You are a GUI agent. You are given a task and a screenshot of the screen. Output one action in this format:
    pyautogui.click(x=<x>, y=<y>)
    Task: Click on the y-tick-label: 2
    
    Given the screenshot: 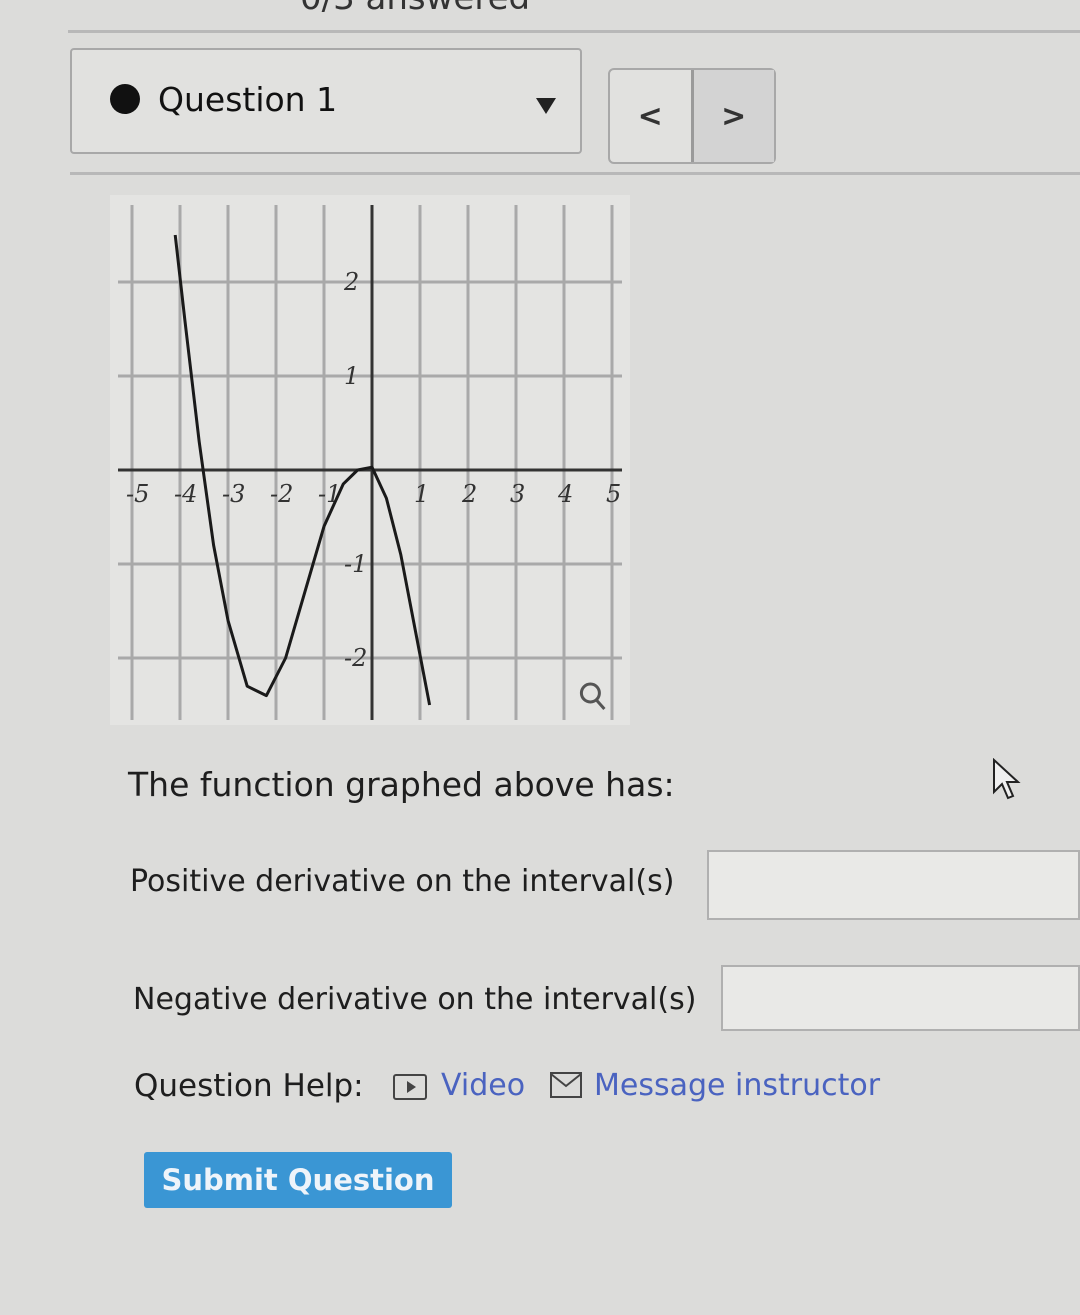 What is the action you would take?
    pyautogui.click(x=351, y=282)
    